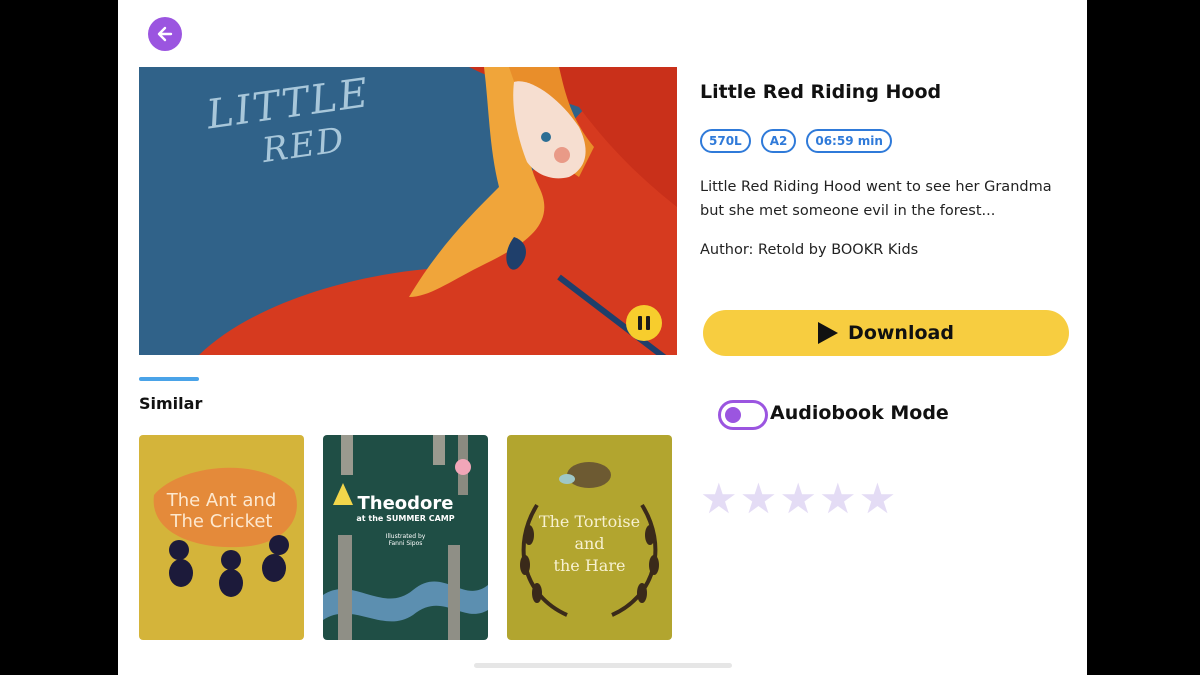  Describe the element at coordinates (828, 333) in the screenshot. I see `play-icon` at that location.